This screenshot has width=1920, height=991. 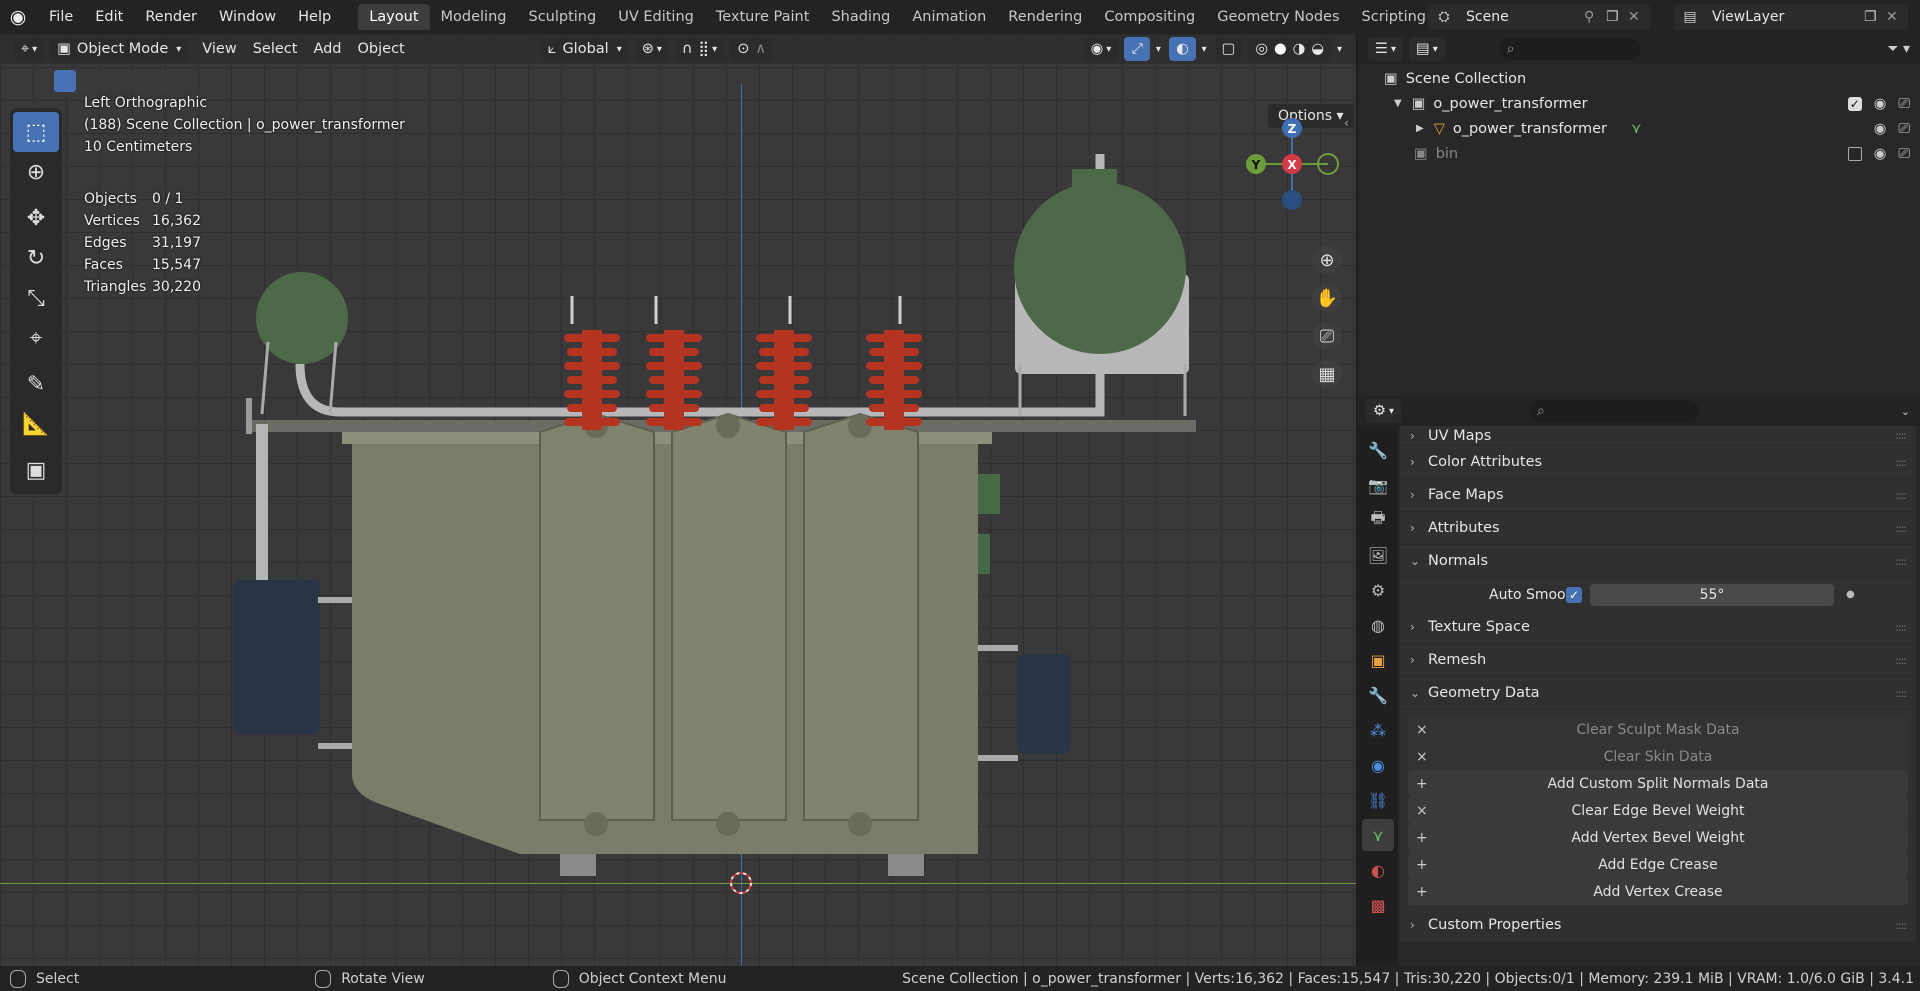 What do you see at coordinates (381, 49) in the screenshot?
I see `menu-object: Object` at bounding box center [381, 49].